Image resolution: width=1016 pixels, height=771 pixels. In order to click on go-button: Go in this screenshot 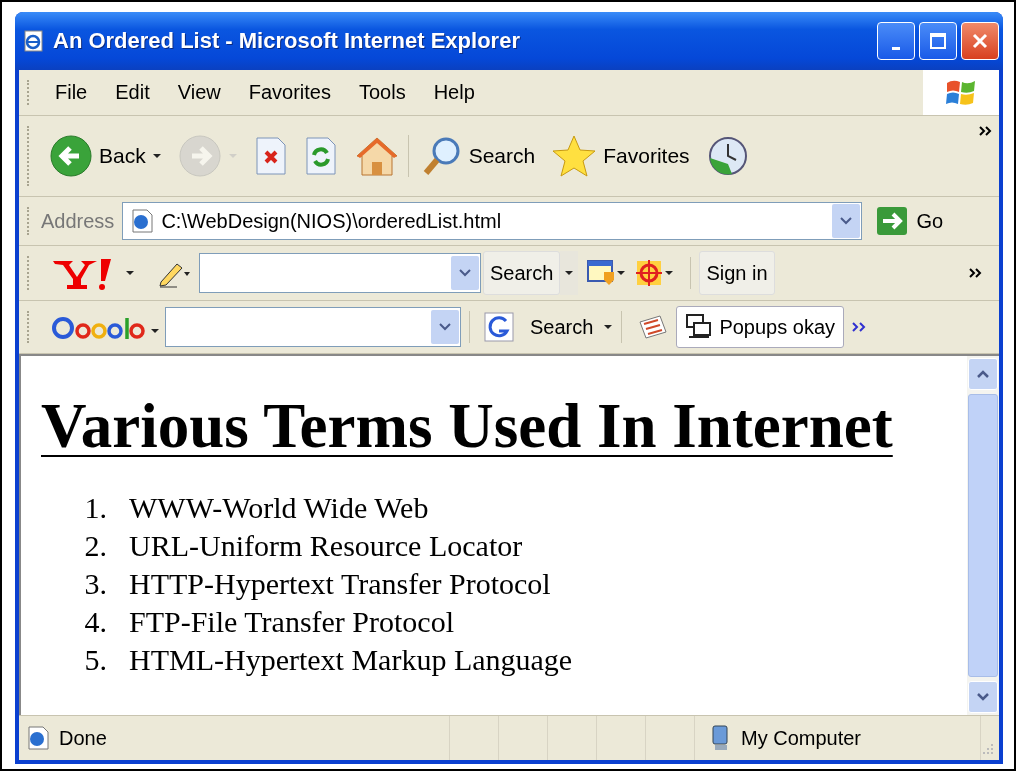, I will do `click(910, 221)`.